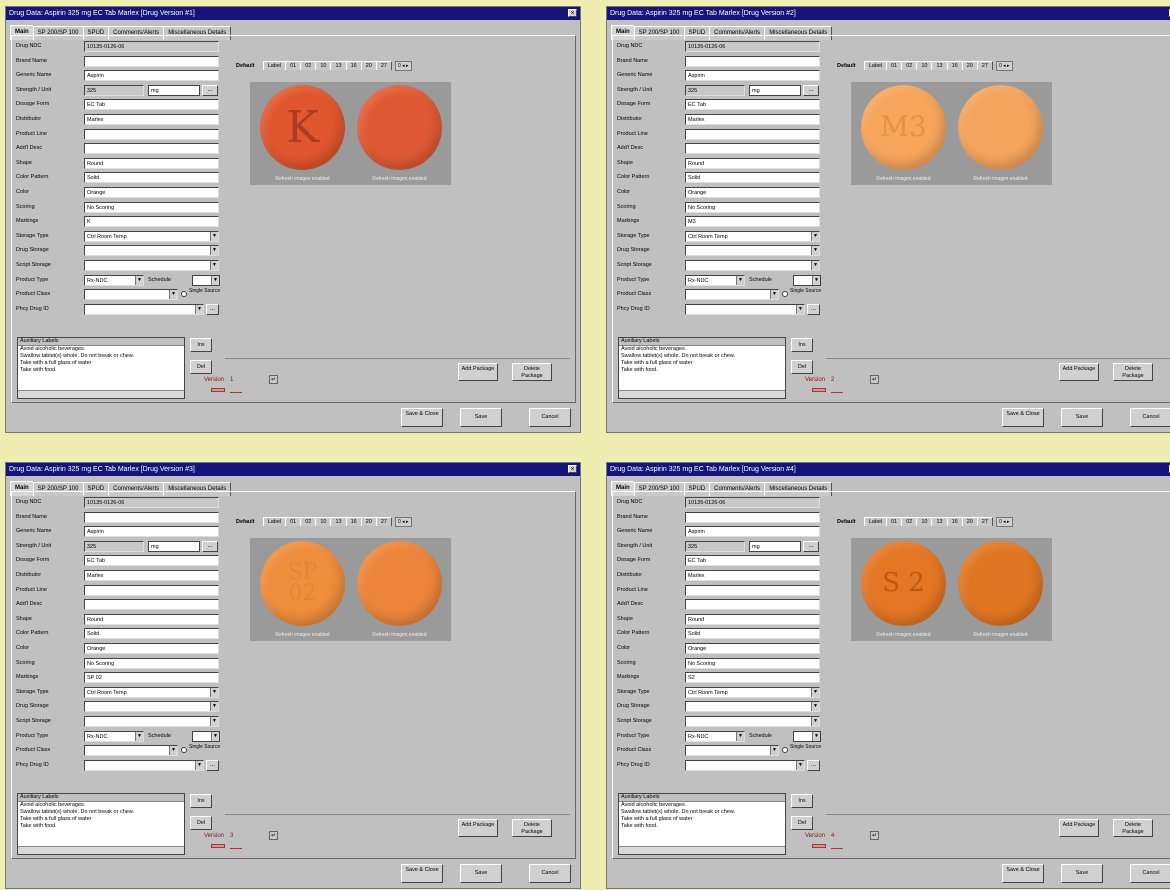 The image size is (1170, 890). I want to click on aux-scrollbar, so click(702, 850).